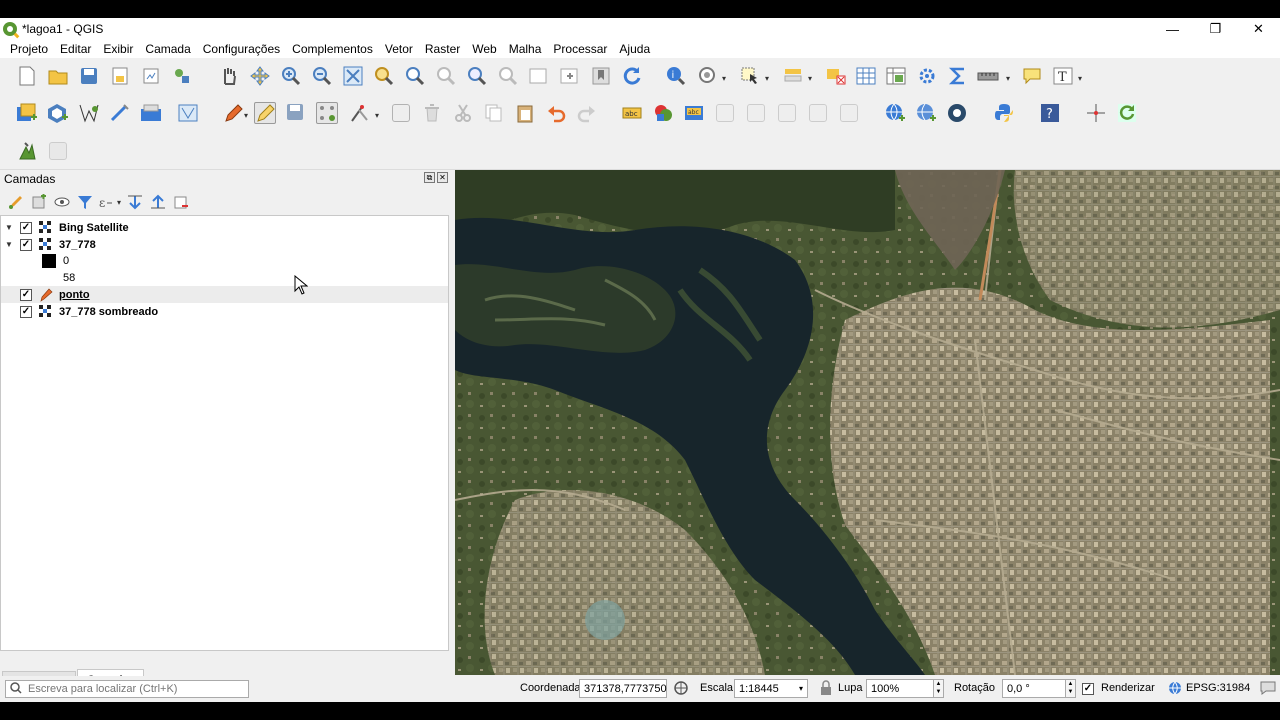  I want to click on deselect-icon, so click(836, 76).